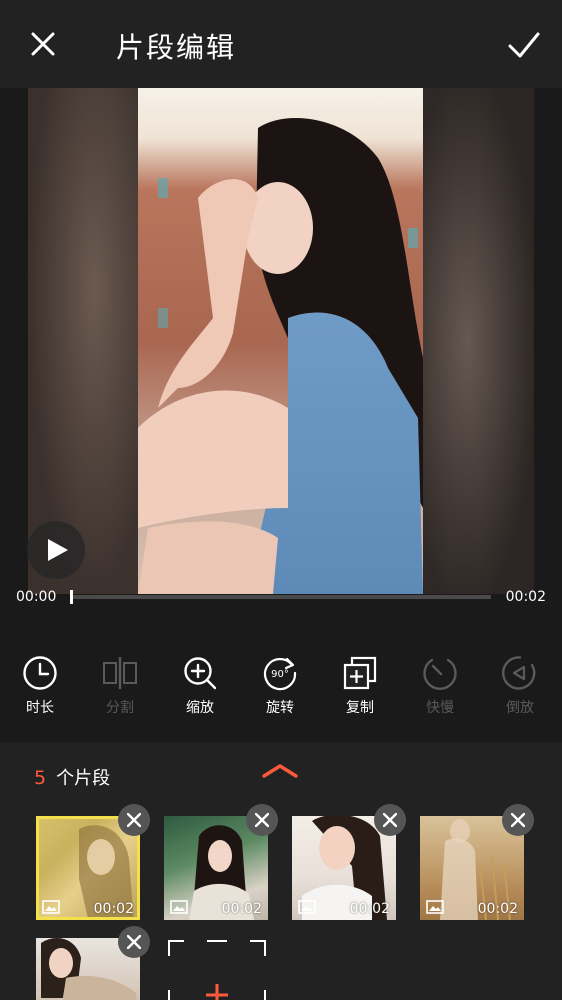  I want to click on play-icon, so click(58, 550).